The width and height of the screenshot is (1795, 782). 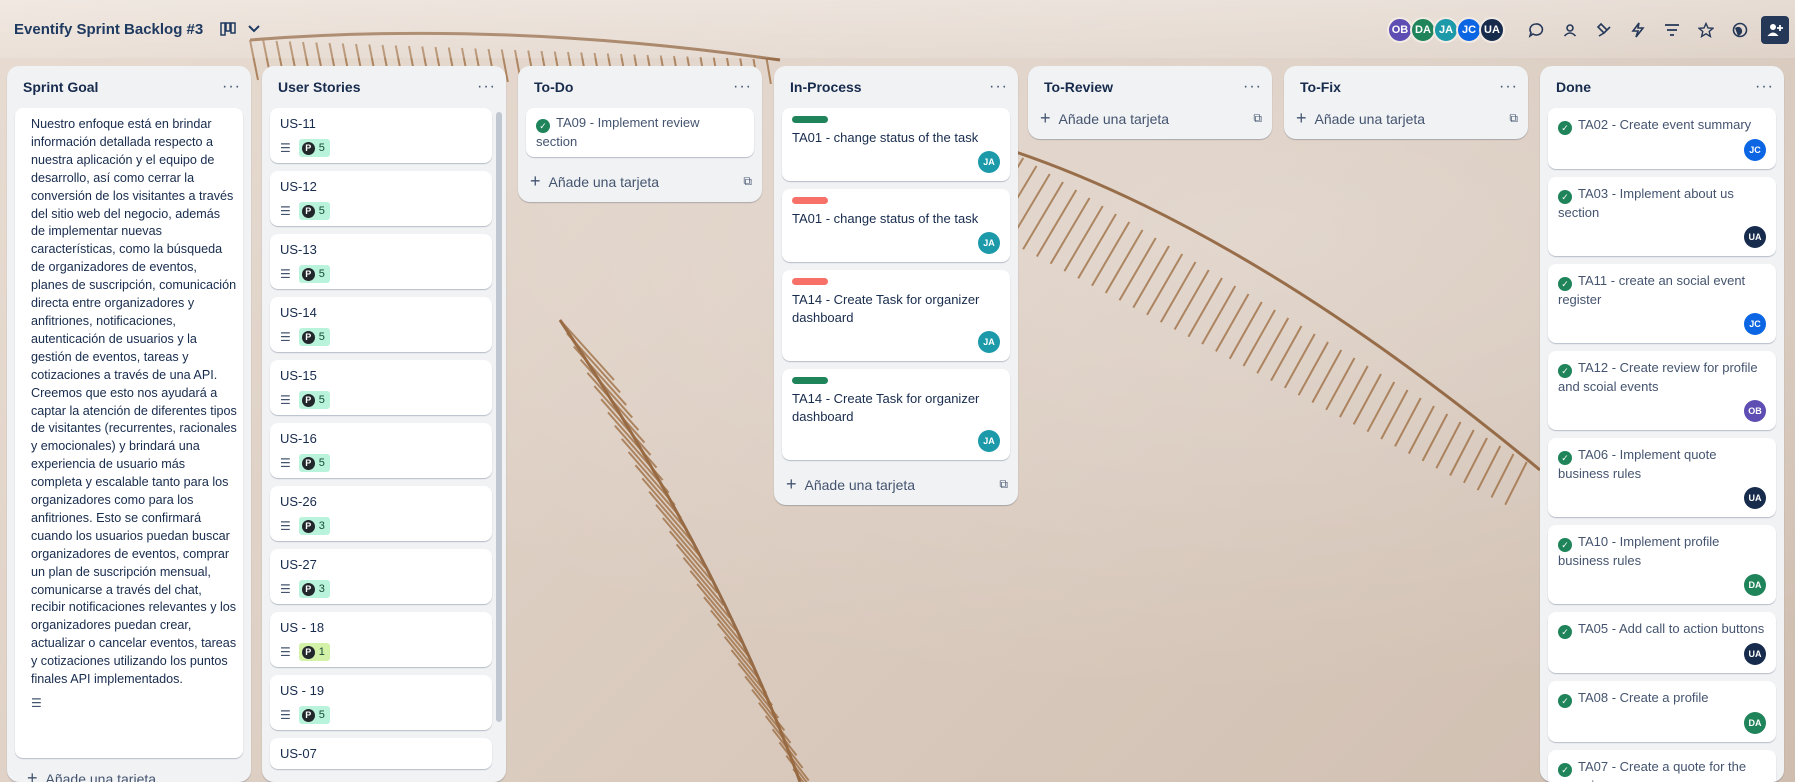 I want to click on add-card-button: + Añade una tarjeta, so click(x=129, y=774).